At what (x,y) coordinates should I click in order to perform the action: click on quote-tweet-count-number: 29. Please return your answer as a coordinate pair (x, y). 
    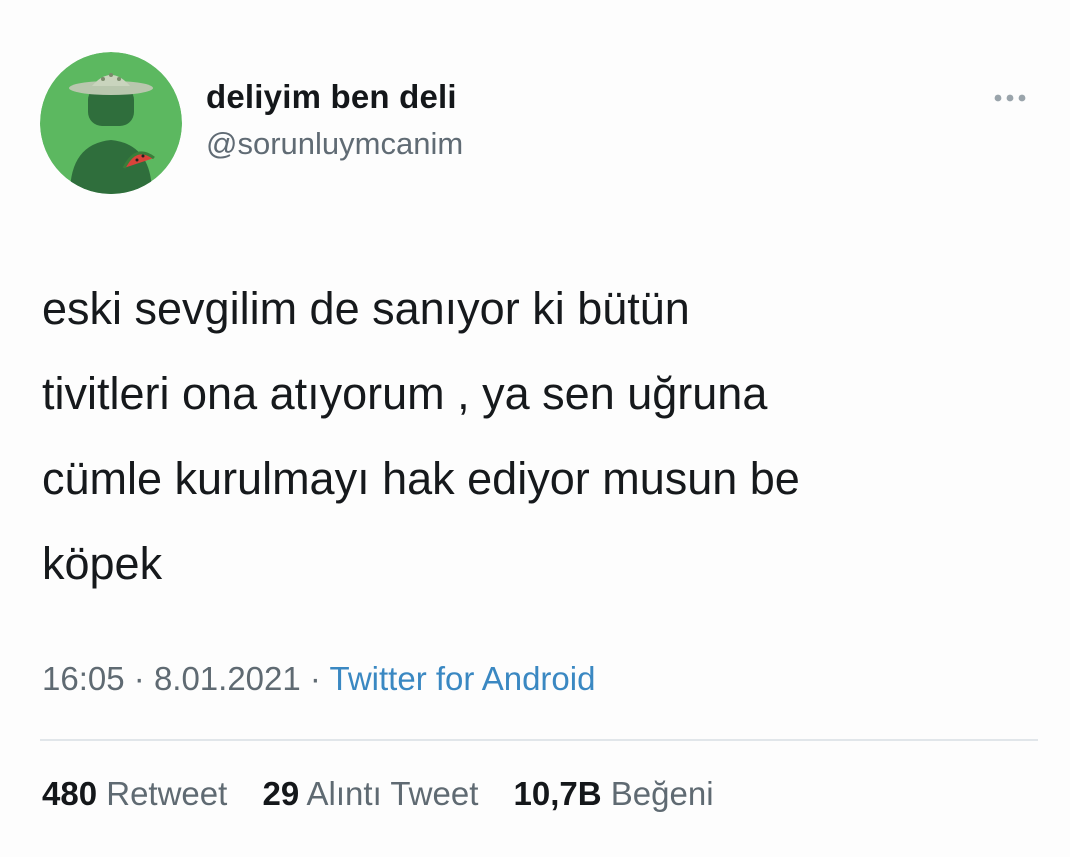
    Looking at the image, I should click on (281, 793).